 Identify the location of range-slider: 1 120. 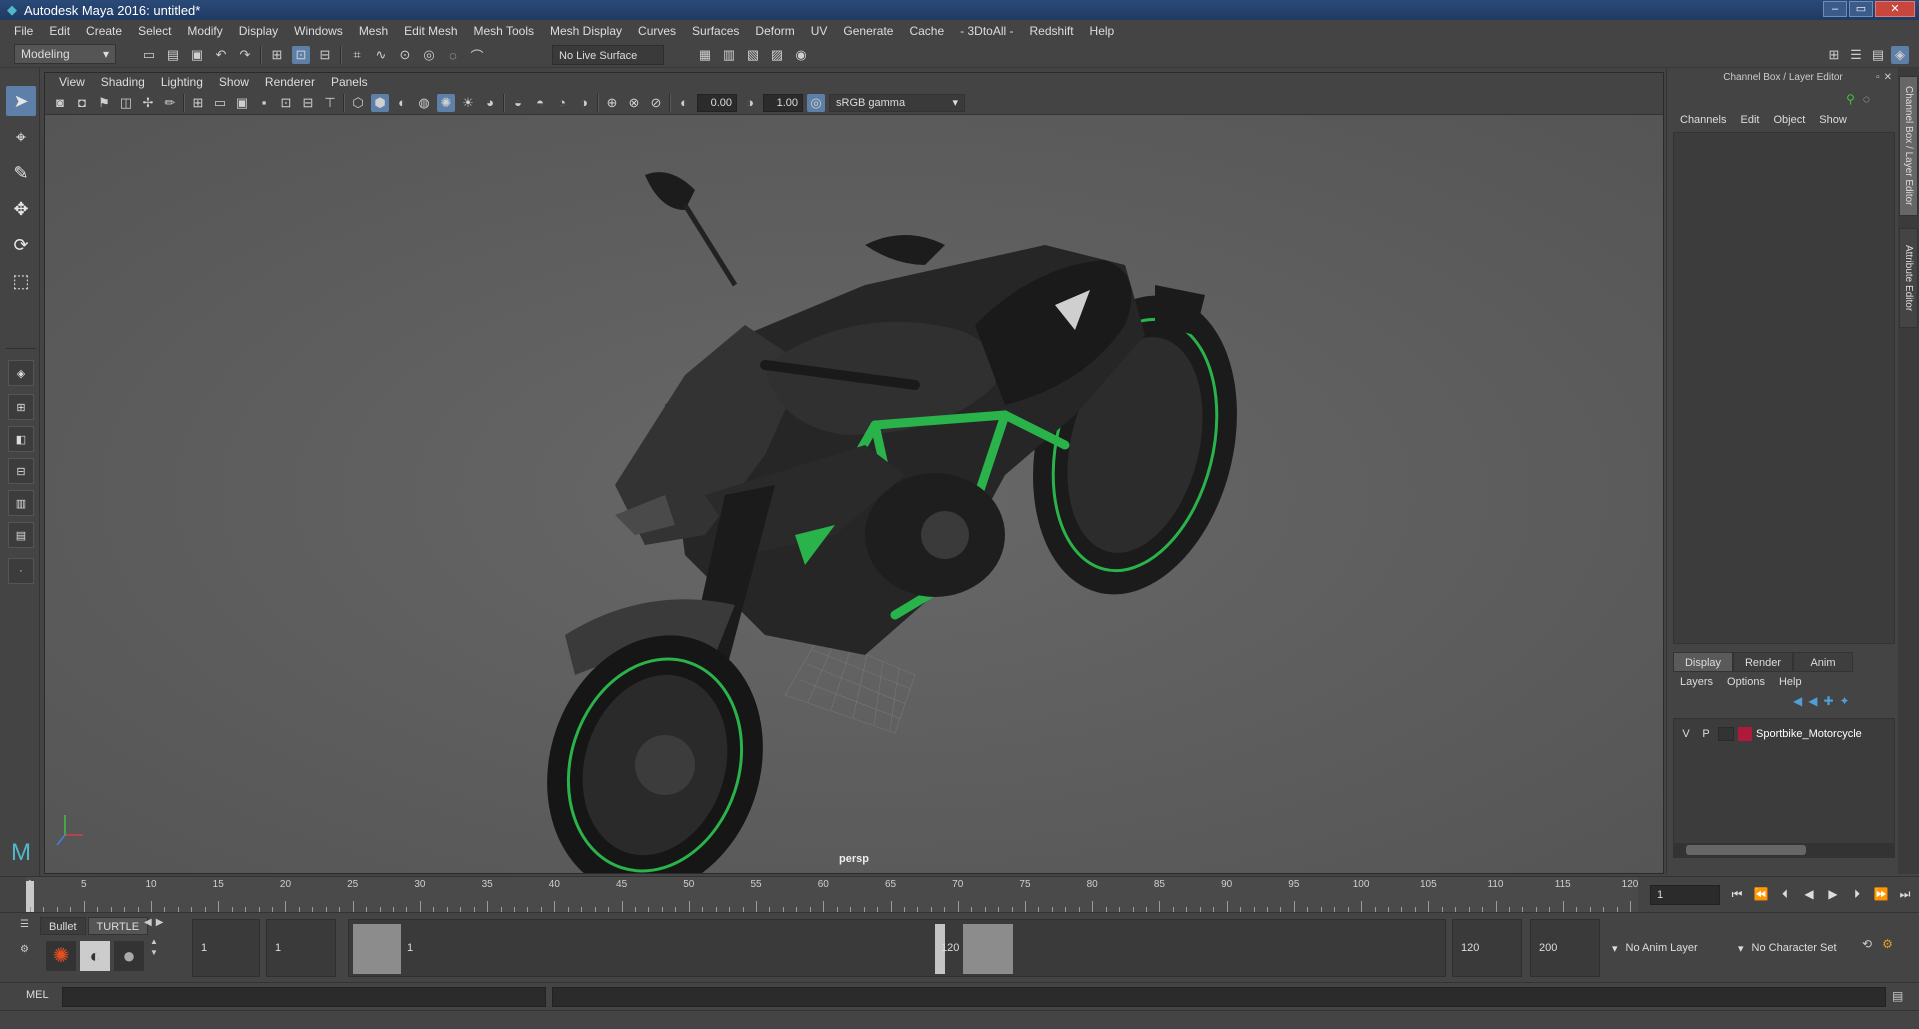
(897, 948).